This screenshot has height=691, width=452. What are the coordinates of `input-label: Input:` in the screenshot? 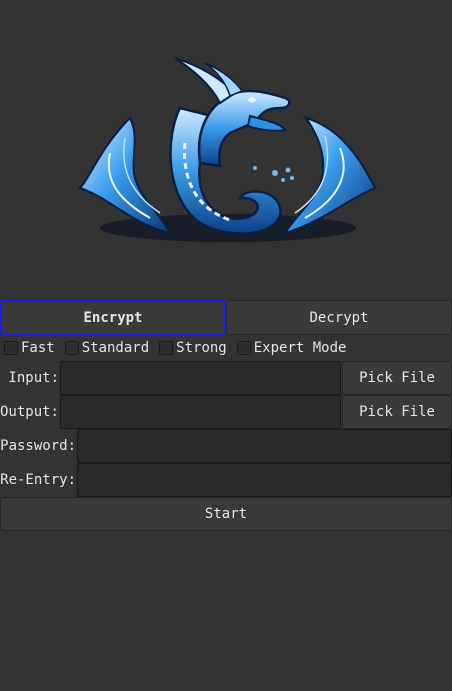 It's located at (33, 378).